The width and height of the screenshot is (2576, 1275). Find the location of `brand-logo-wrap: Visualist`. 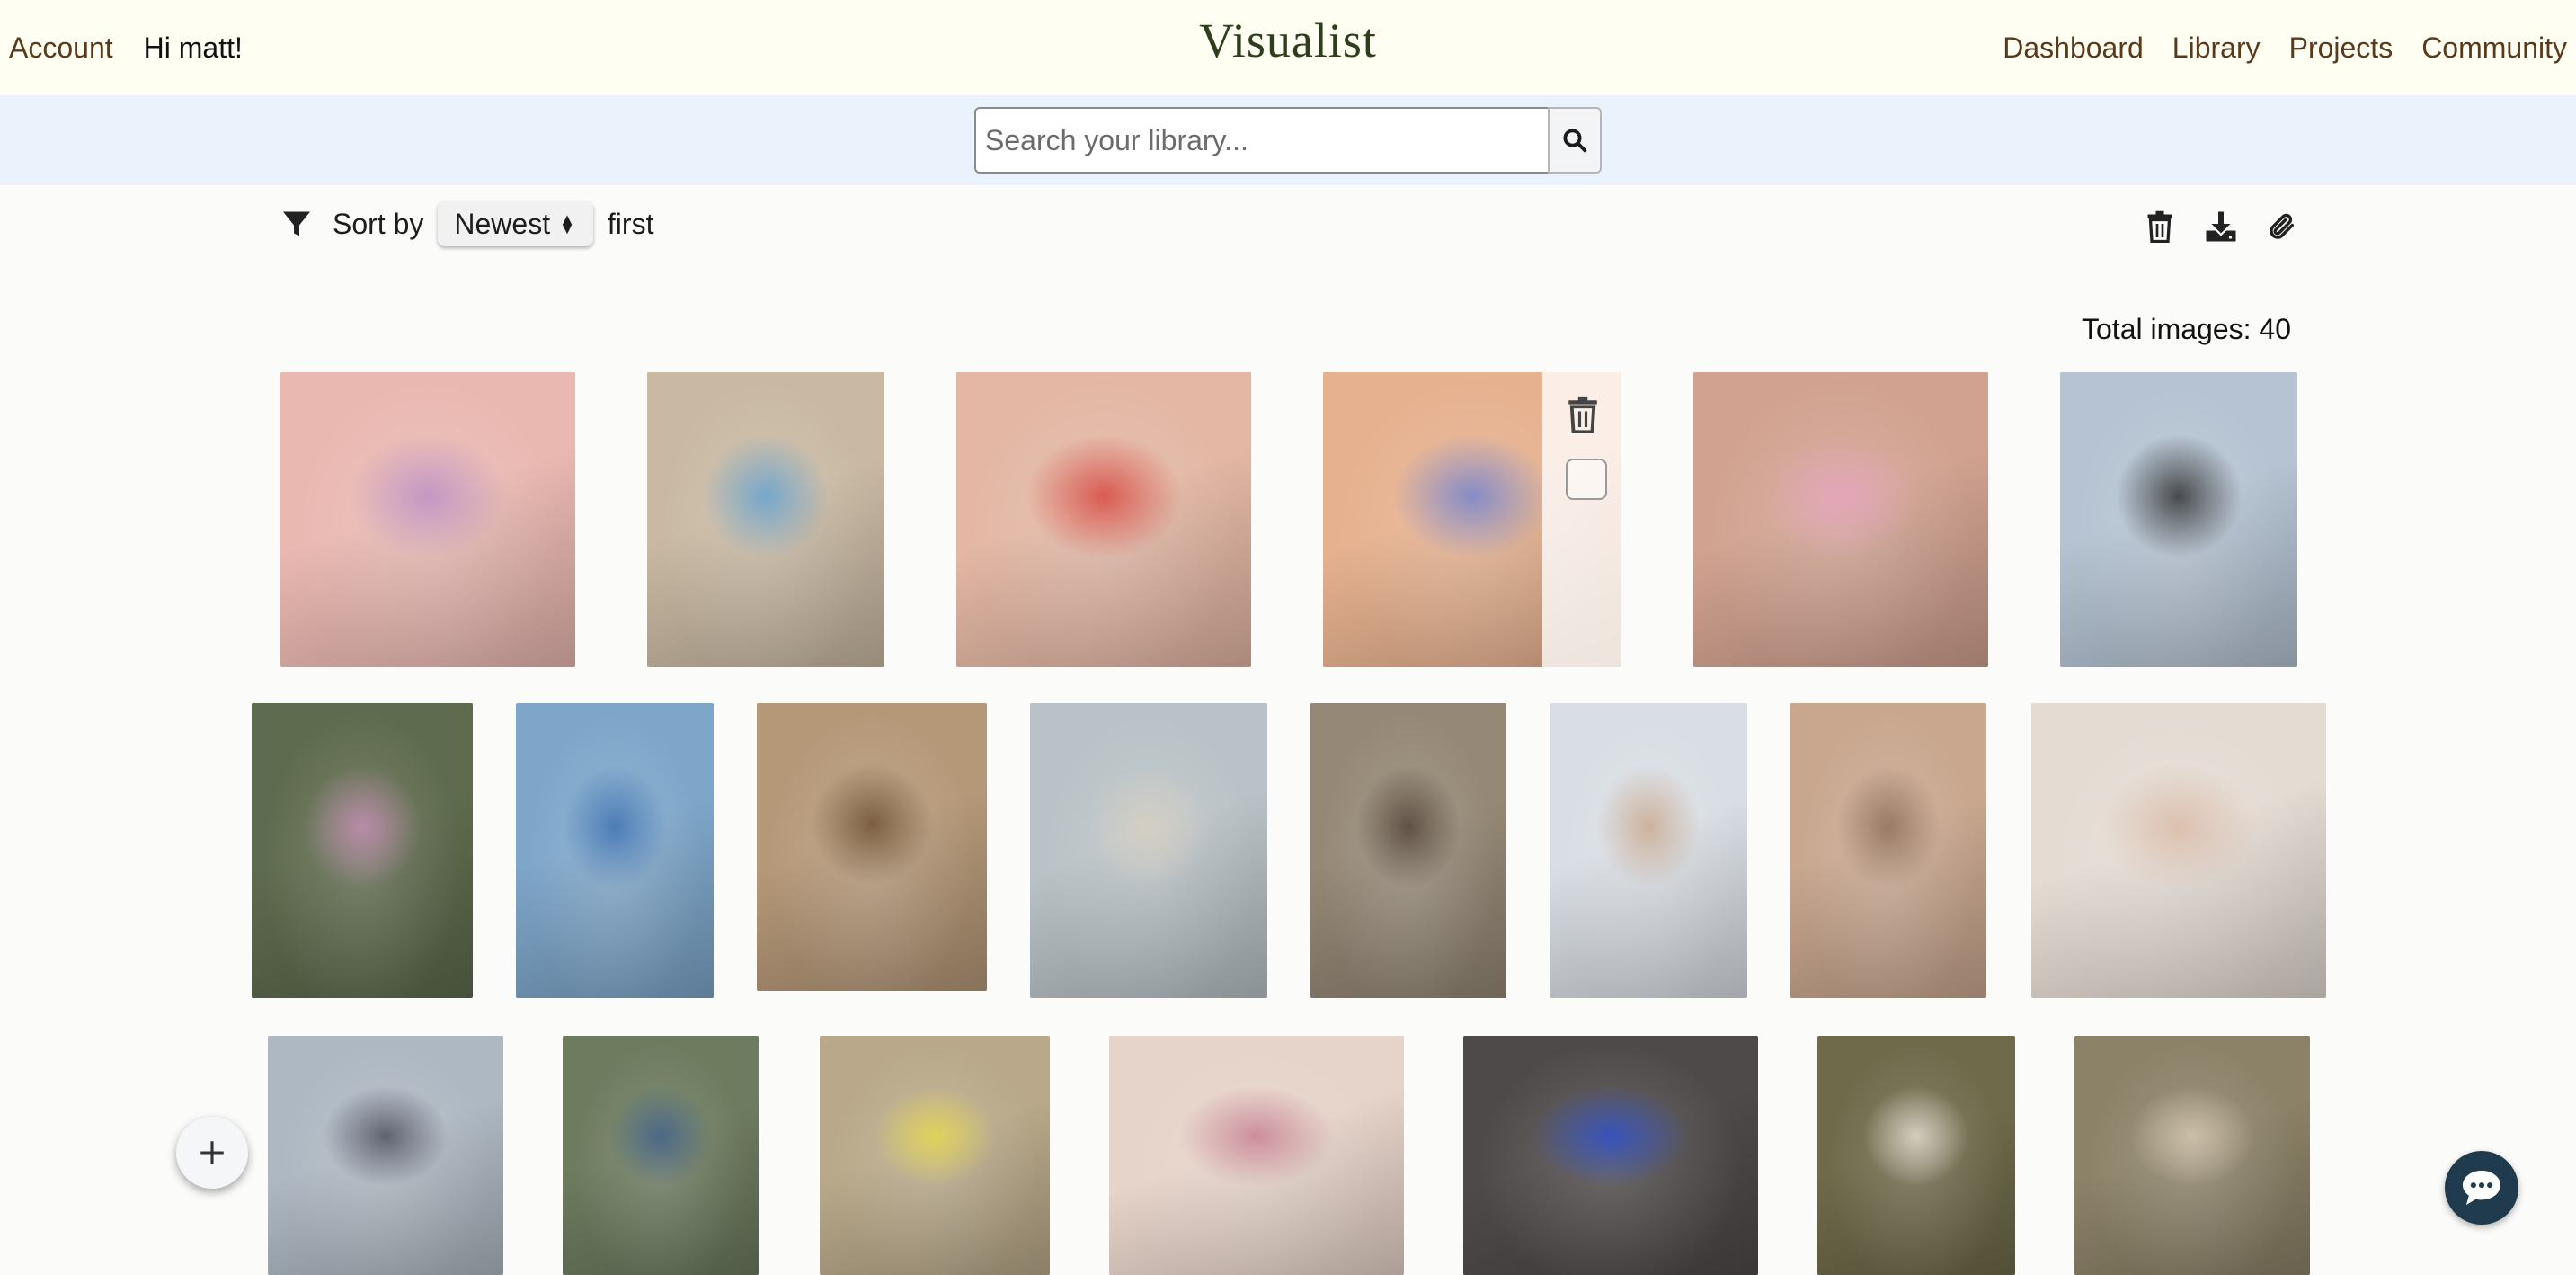

brand-logo-wrap: Visualist is located at coordinates (1288, 40).